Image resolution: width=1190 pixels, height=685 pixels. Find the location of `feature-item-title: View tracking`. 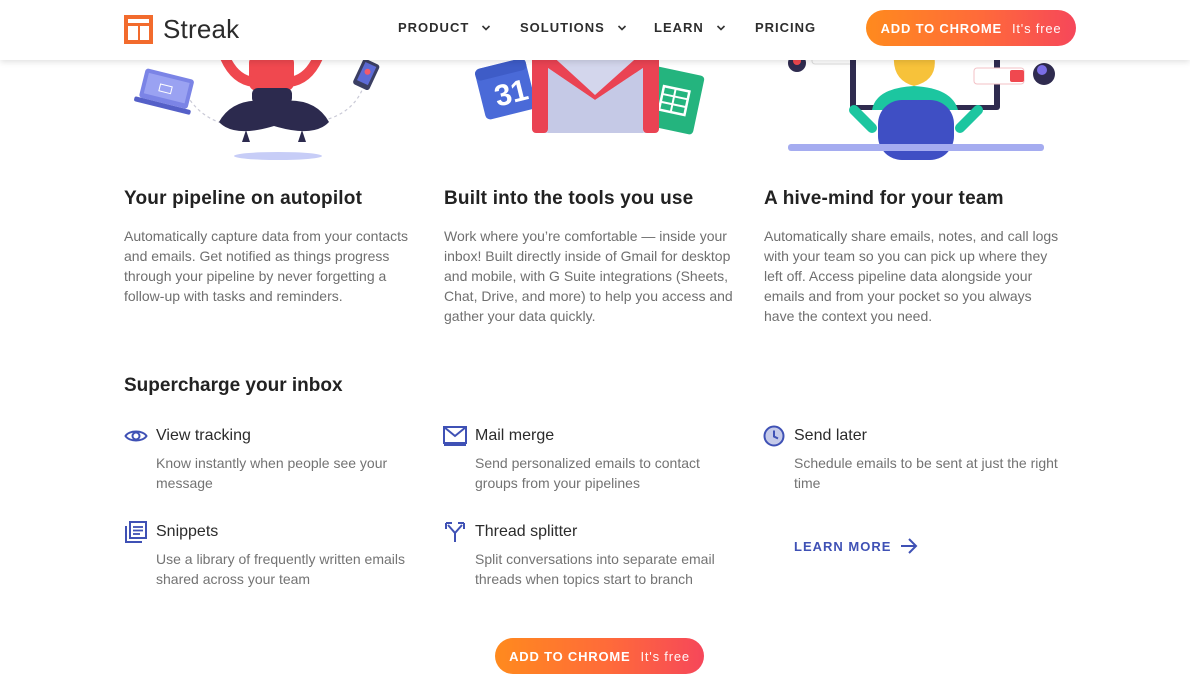

feature-item-title: View tracking is located at coordinates (203, 435).